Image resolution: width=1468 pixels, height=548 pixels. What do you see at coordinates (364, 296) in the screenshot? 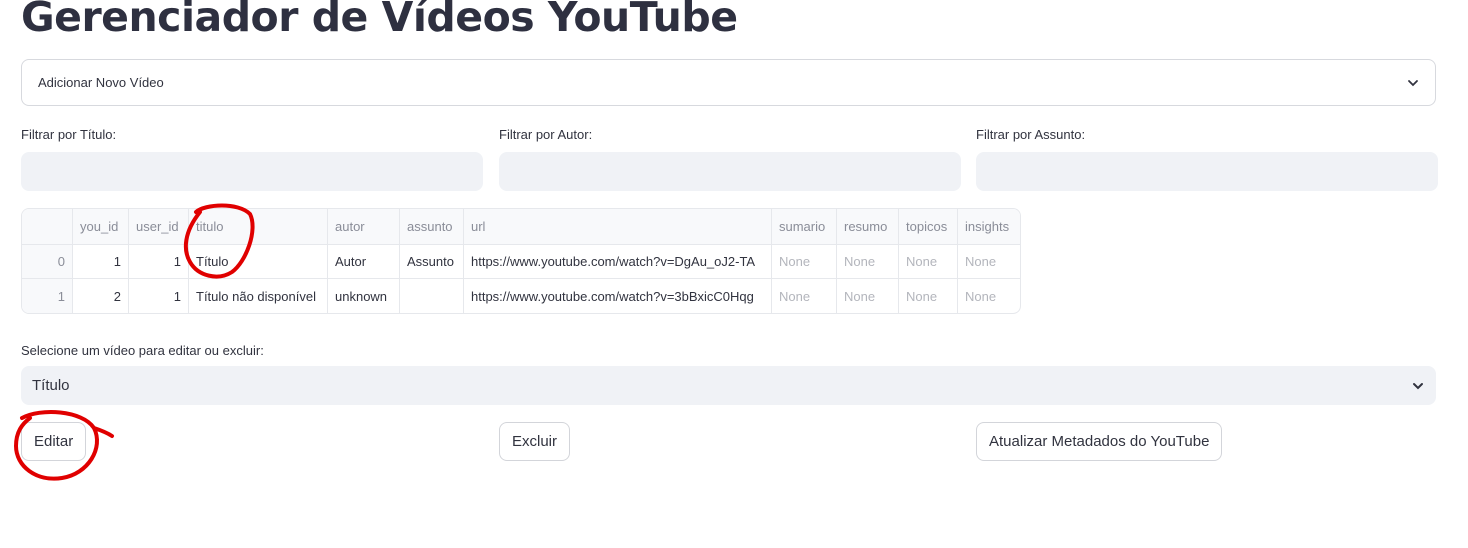
I see `table-cell-autor: unknown` at bounding box center [364, 296].